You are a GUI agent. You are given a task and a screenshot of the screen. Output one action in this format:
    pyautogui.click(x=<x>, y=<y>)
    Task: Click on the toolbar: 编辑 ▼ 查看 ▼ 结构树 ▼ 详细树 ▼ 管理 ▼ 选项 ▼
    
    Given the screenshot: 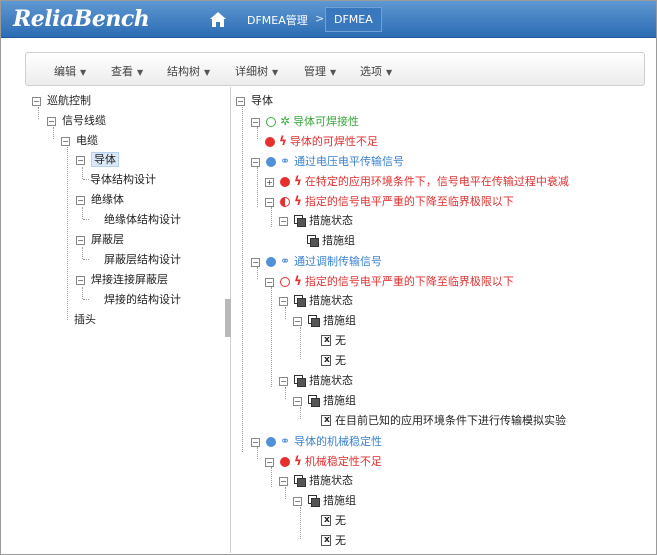 What is the action you would take?
    pyautogui.click(x=335, y=69)
    